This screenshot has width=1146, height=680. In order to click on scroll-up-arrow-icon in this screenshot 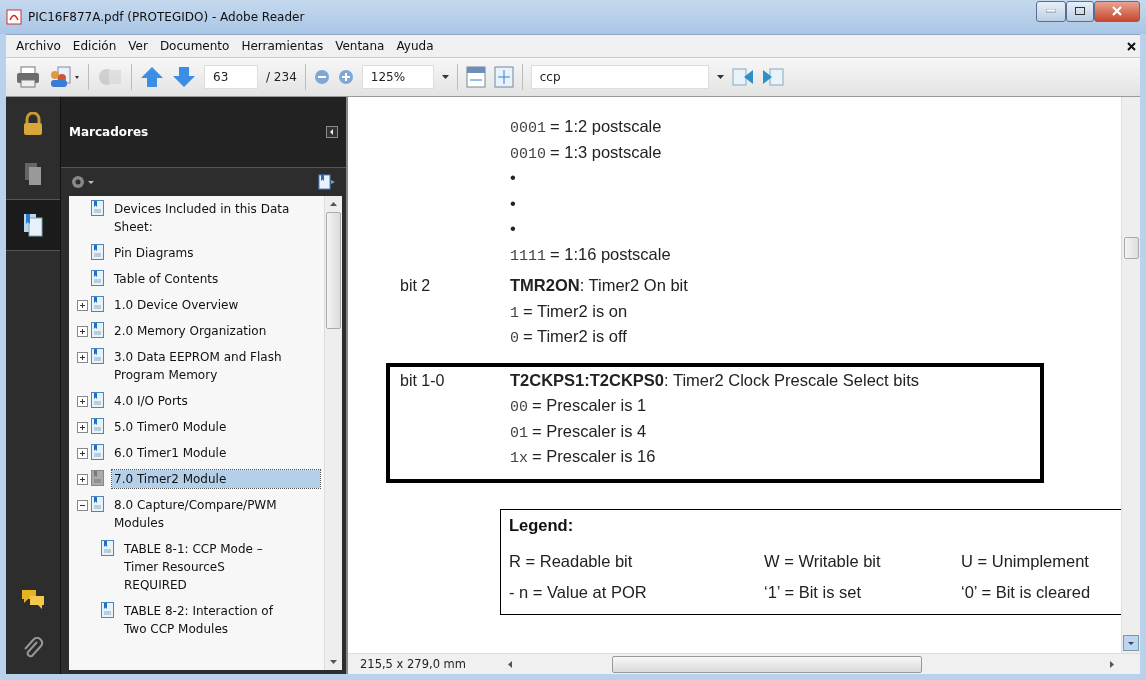, I will do `click(333, 204)`.